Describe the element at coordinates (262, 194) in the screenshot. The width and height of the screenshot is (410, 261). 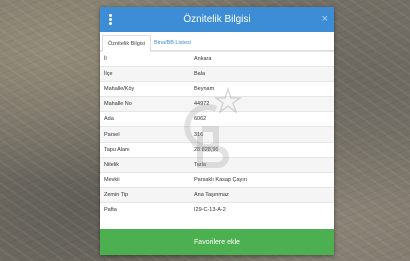
I see `attribute-value: Ana Taşınmaz` at that location.